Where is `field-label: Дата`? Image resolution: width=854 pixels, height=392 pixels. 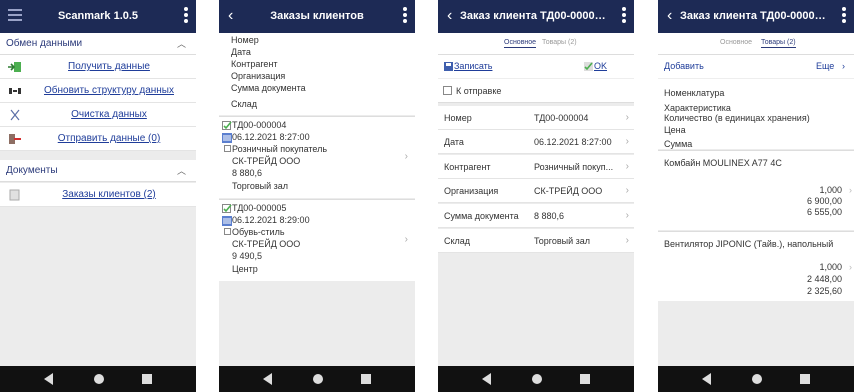 field-label: Дата is located at coordinates (454, 142).